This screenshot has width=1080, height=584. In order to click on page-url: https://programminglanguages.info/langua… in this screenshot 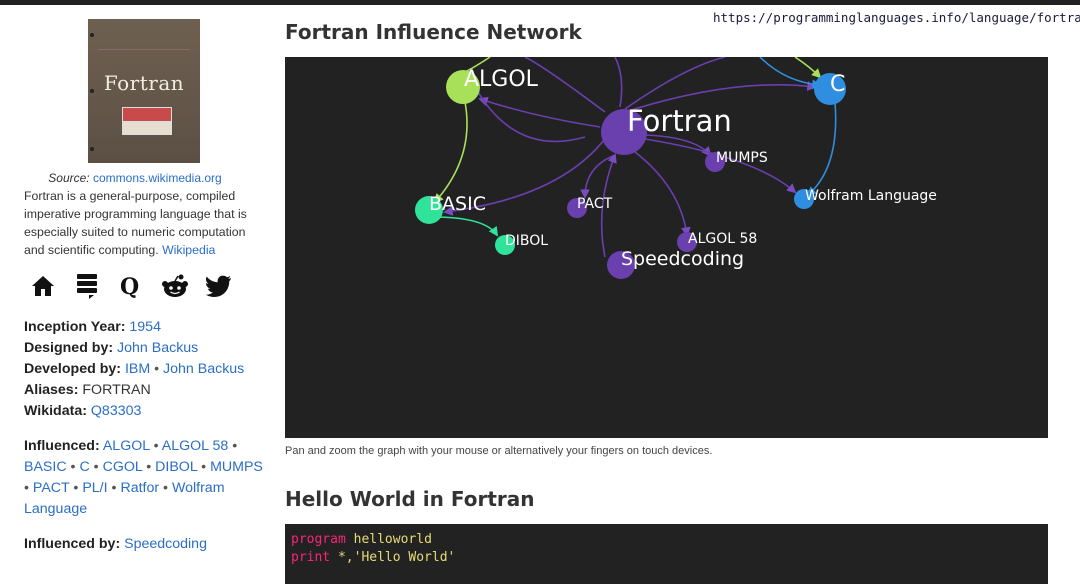, I will do `click(896, 17)`.